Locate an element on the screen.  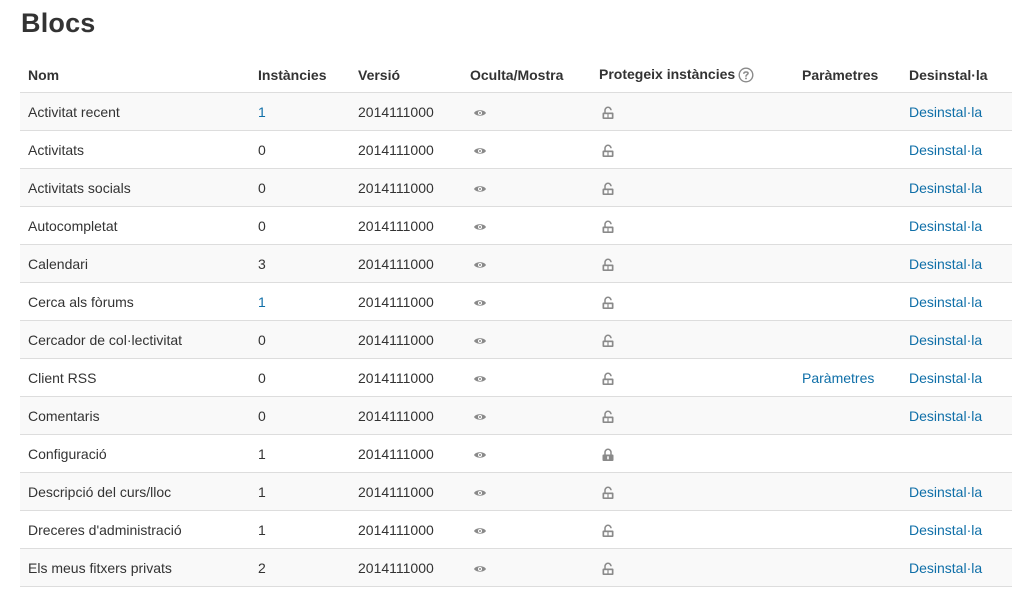
header-settings: Paràmetres is located at coordinates (847, 75).